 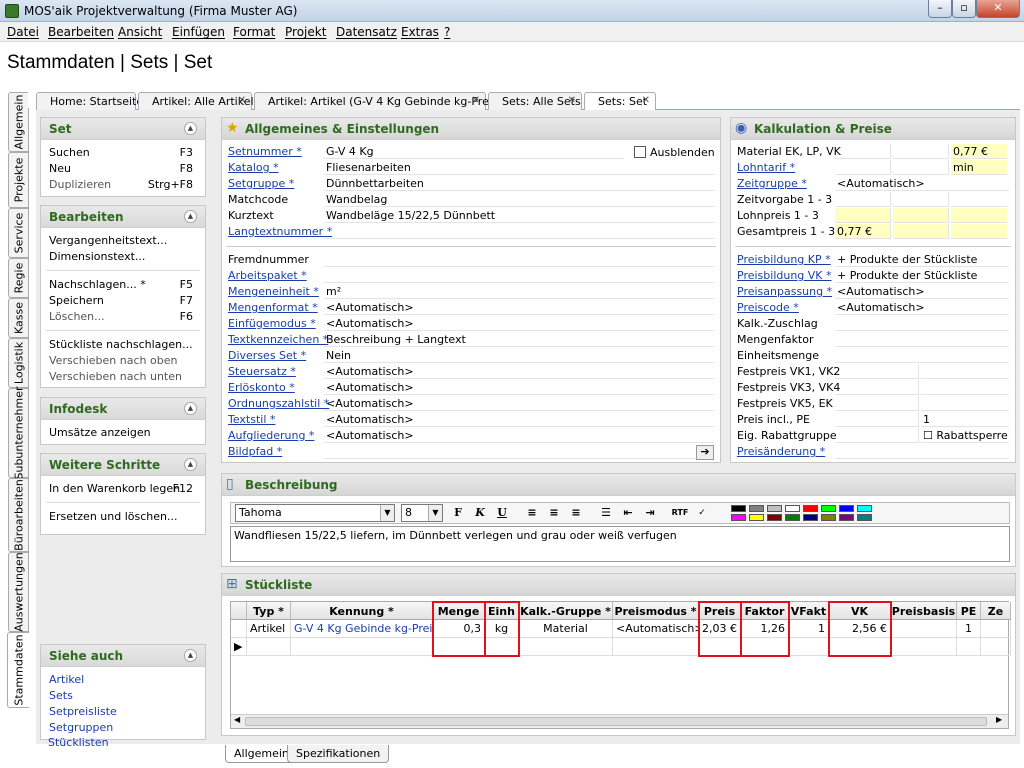 I want to click on link-setgruppen: Setgruppen, so click(x=81, y=727).